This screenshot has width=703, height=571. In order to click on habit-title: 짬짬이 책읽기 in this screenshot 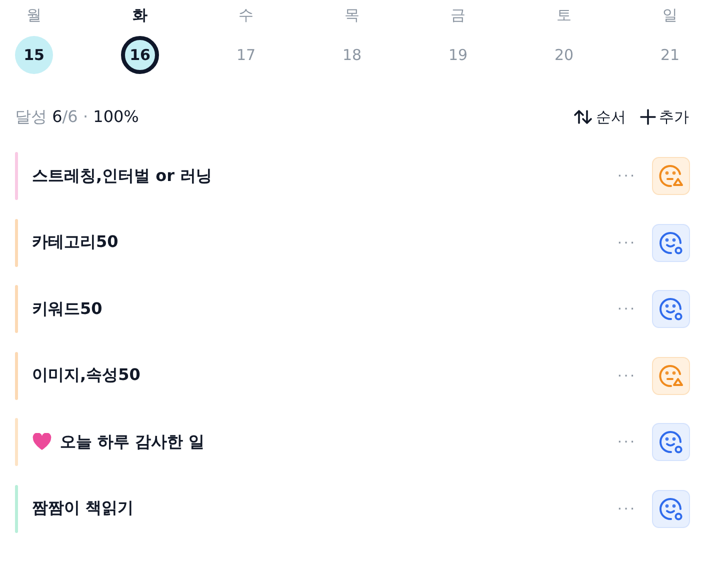, I will do `click(83, 508)`.